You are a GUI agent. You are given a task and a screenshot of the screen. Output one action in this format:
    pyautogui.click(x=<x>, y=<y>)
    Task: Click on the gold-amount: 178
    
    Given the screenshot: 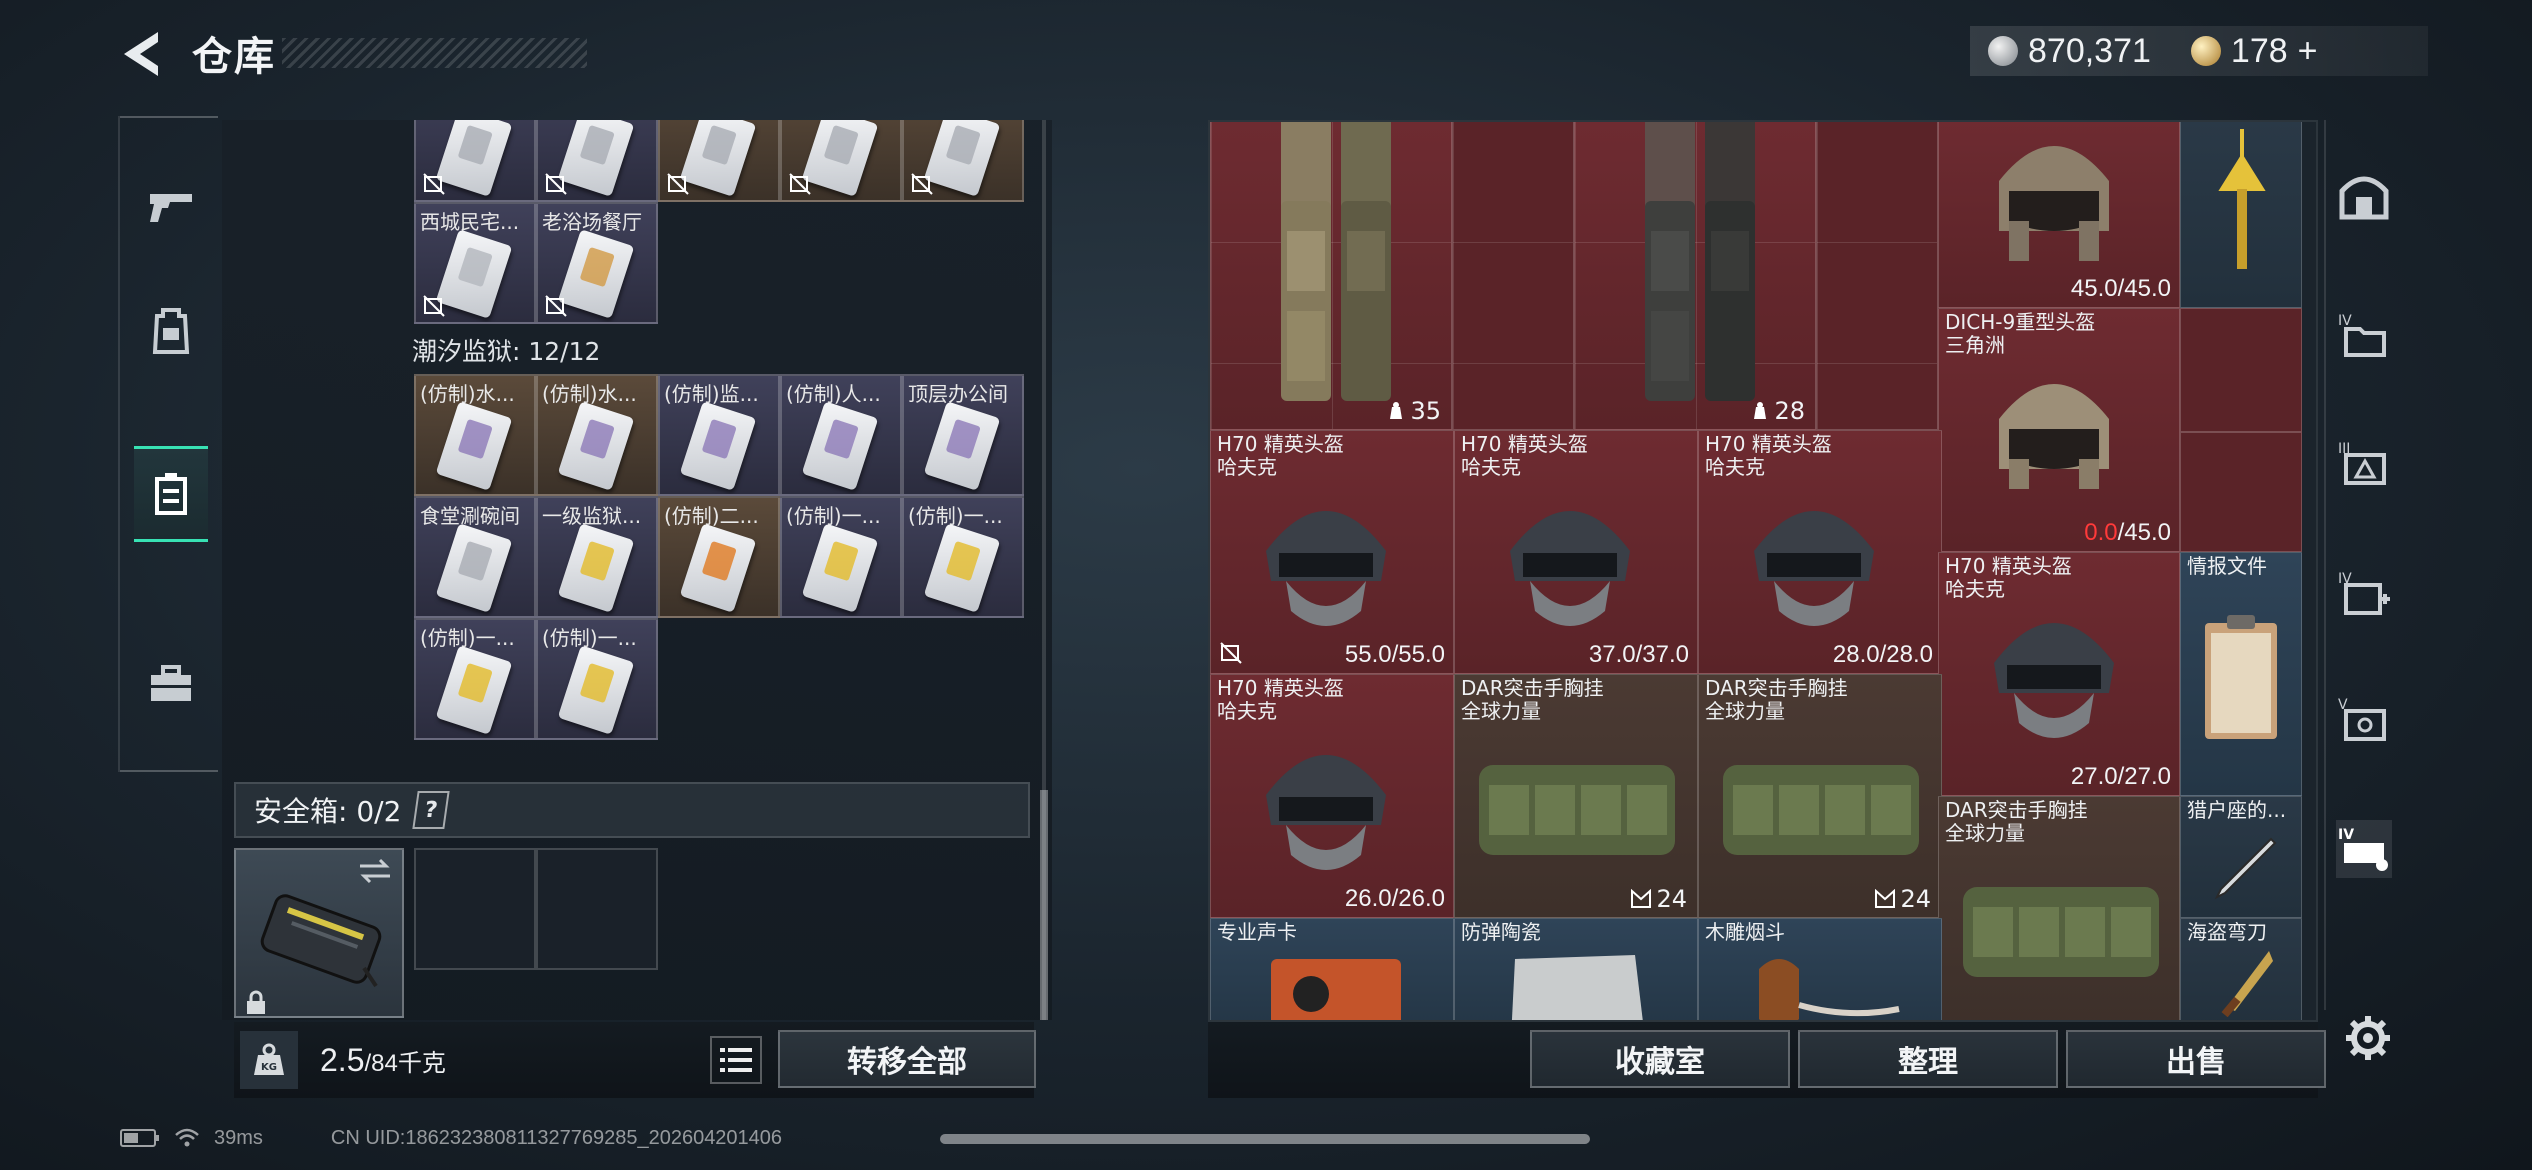 What is the action you would take?
    pyautogui.click(x=2259, y=50)
    